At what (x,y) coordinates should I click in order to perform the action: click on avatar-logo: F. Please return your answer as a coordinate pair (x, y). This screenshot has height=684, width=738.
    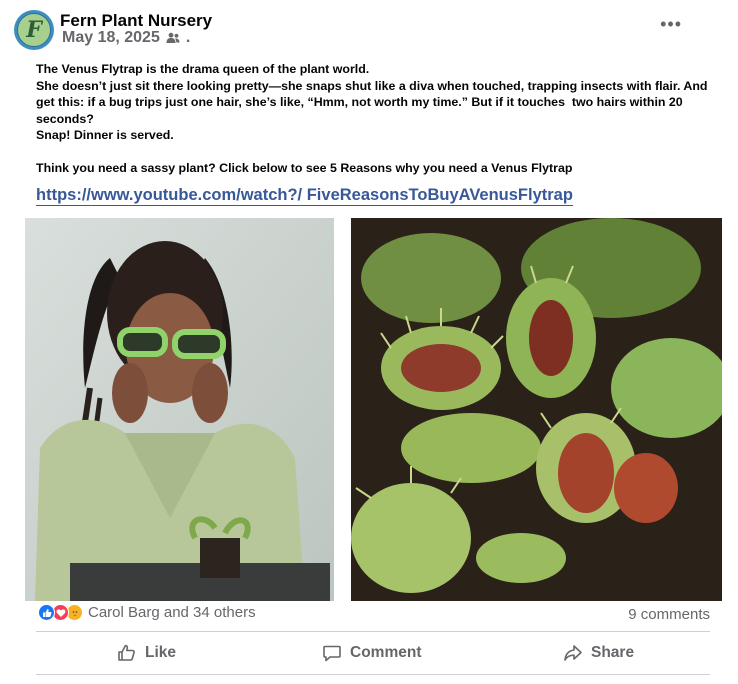
    Looking at the image, I should click on (34, 30).